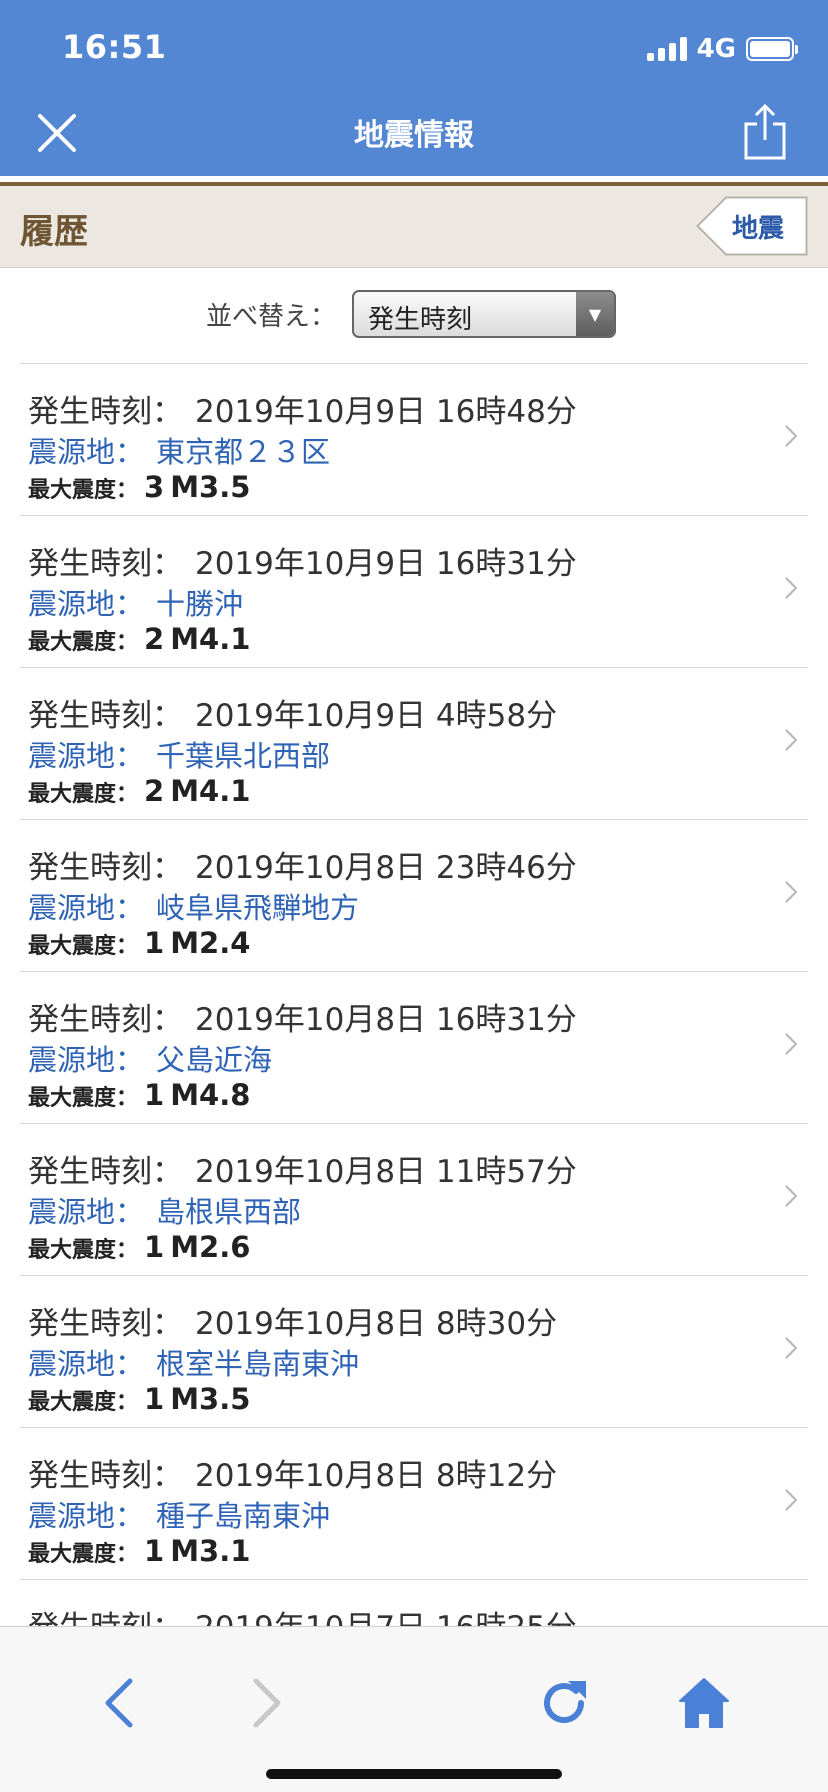  I want to click on reload-icon, so click(565, 1702).